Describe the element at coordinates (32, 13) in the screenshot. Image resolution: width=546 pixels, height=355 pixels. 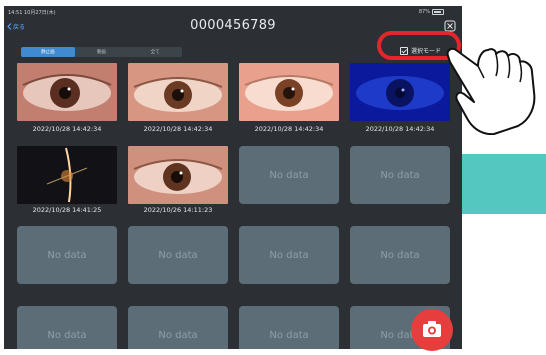
I see `status-time: 14:51 10月27日(木)` at that location.